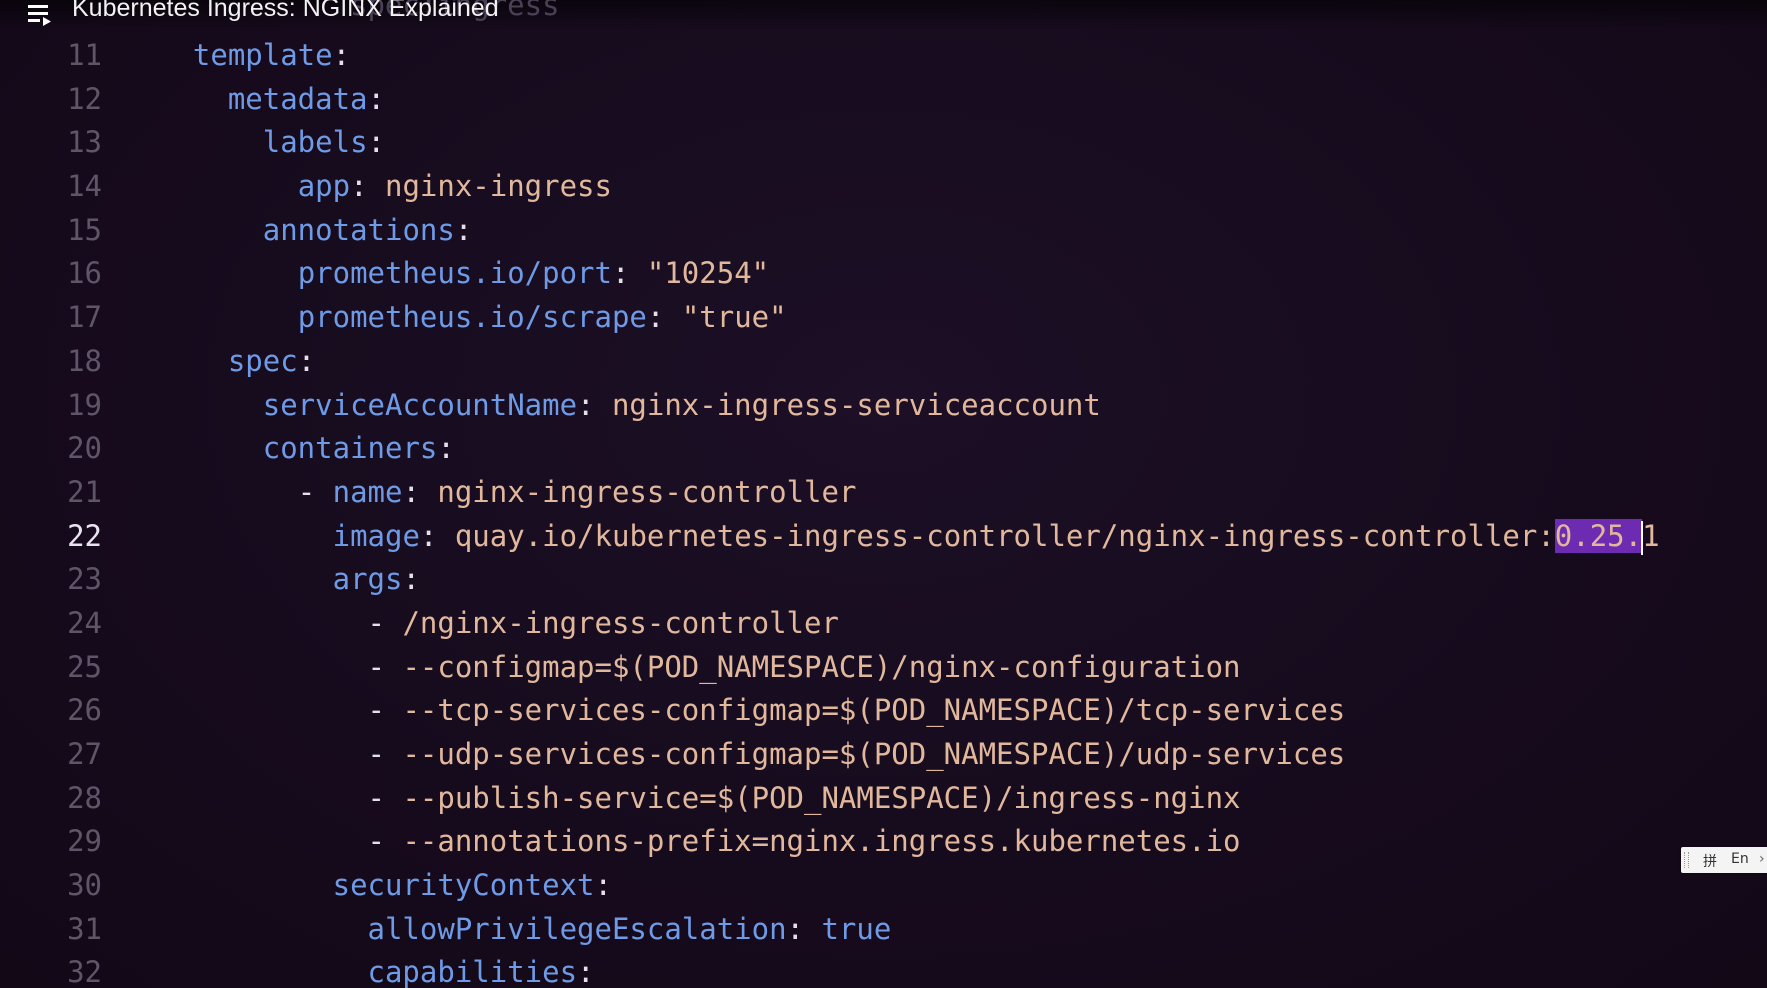  Describe the element at coordinates (376, 969) in the screenshot. I see `code-text: capabilities:` at that location.